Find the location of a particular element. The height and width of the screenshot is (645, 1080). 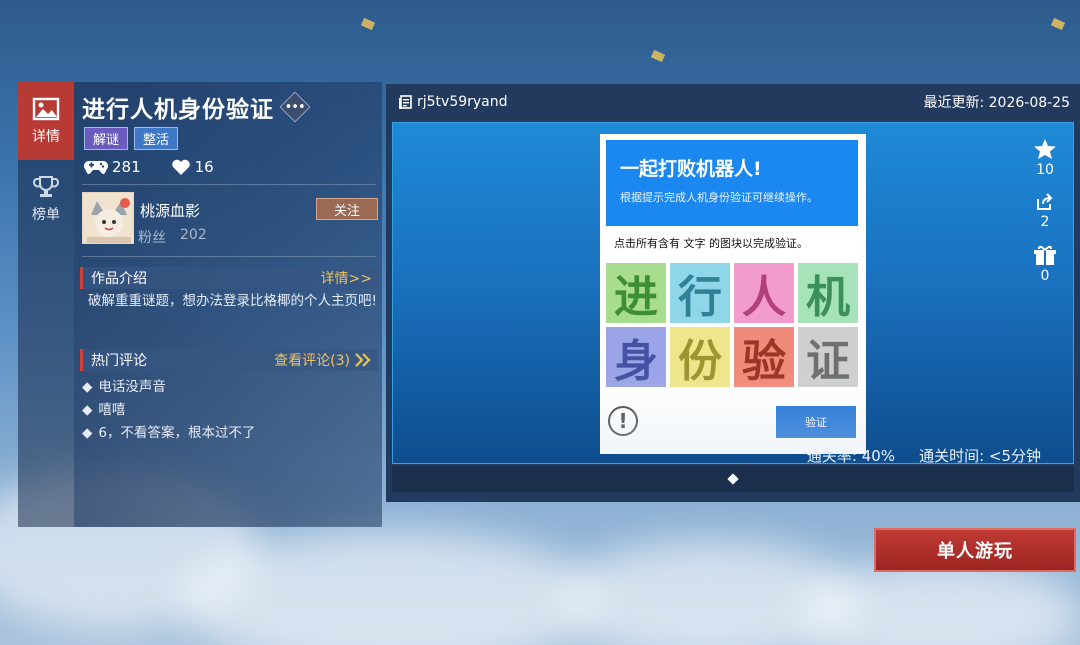

carousel-indicator is located at coordinates (733, 479).